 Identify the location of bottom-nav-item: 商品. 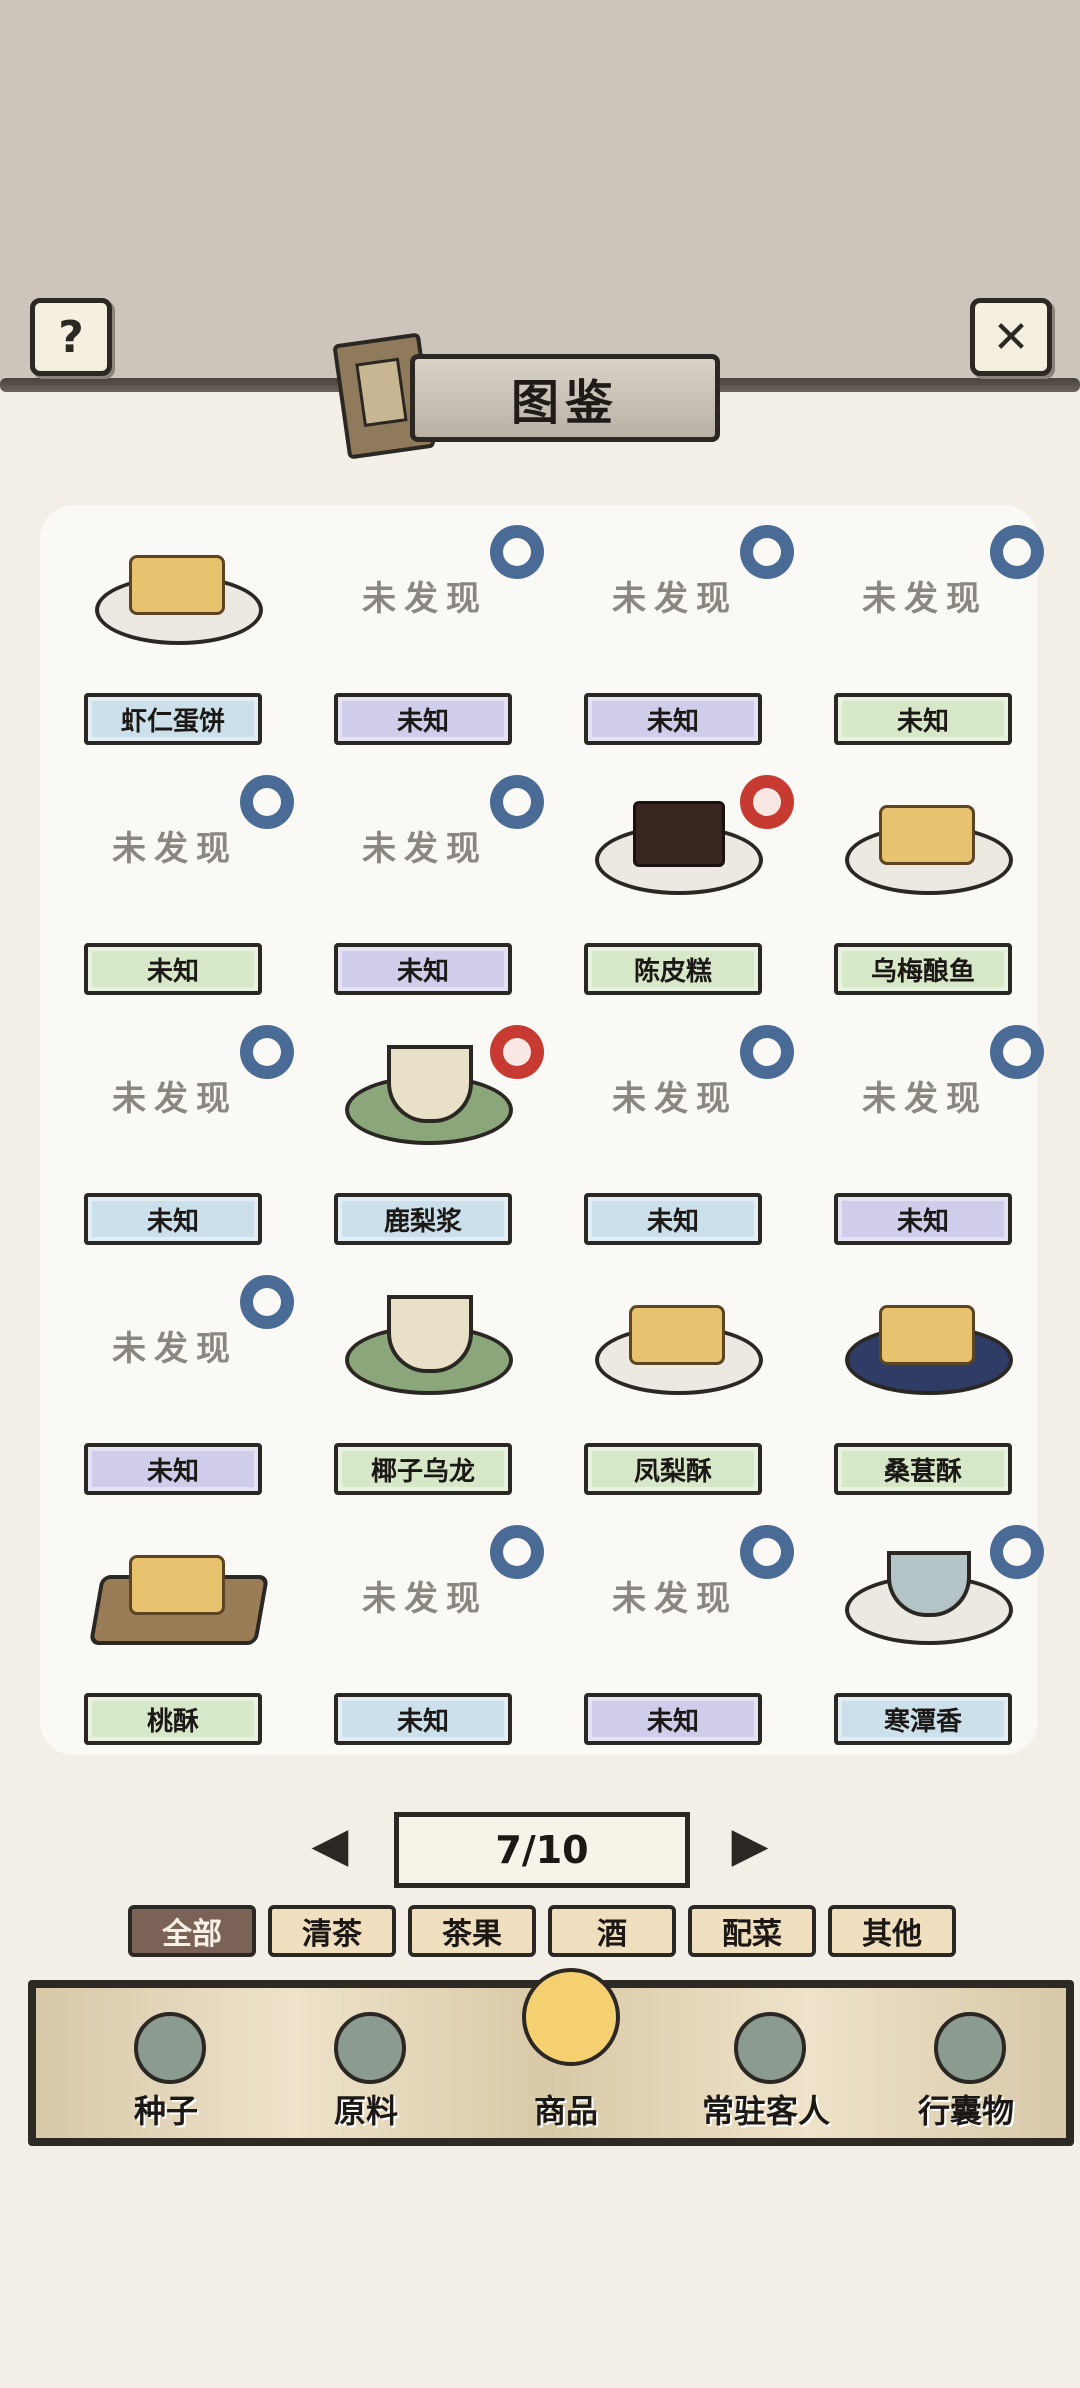
(566, 2053).